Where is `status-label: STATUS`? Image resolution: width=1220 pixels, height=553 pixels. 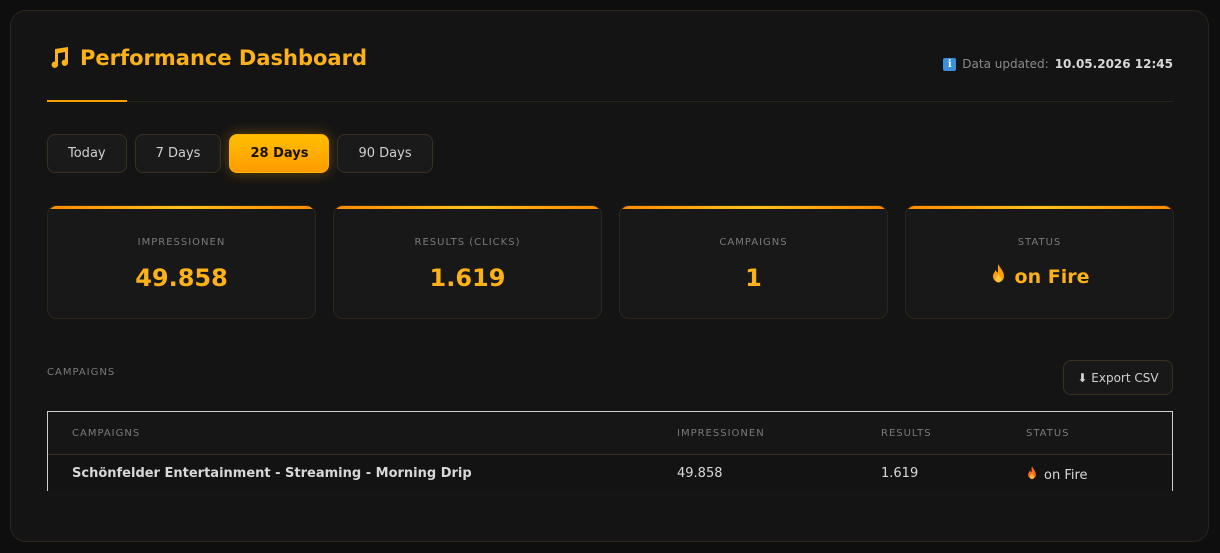 status-label: STATUS is located at coordinates (1039, 242).